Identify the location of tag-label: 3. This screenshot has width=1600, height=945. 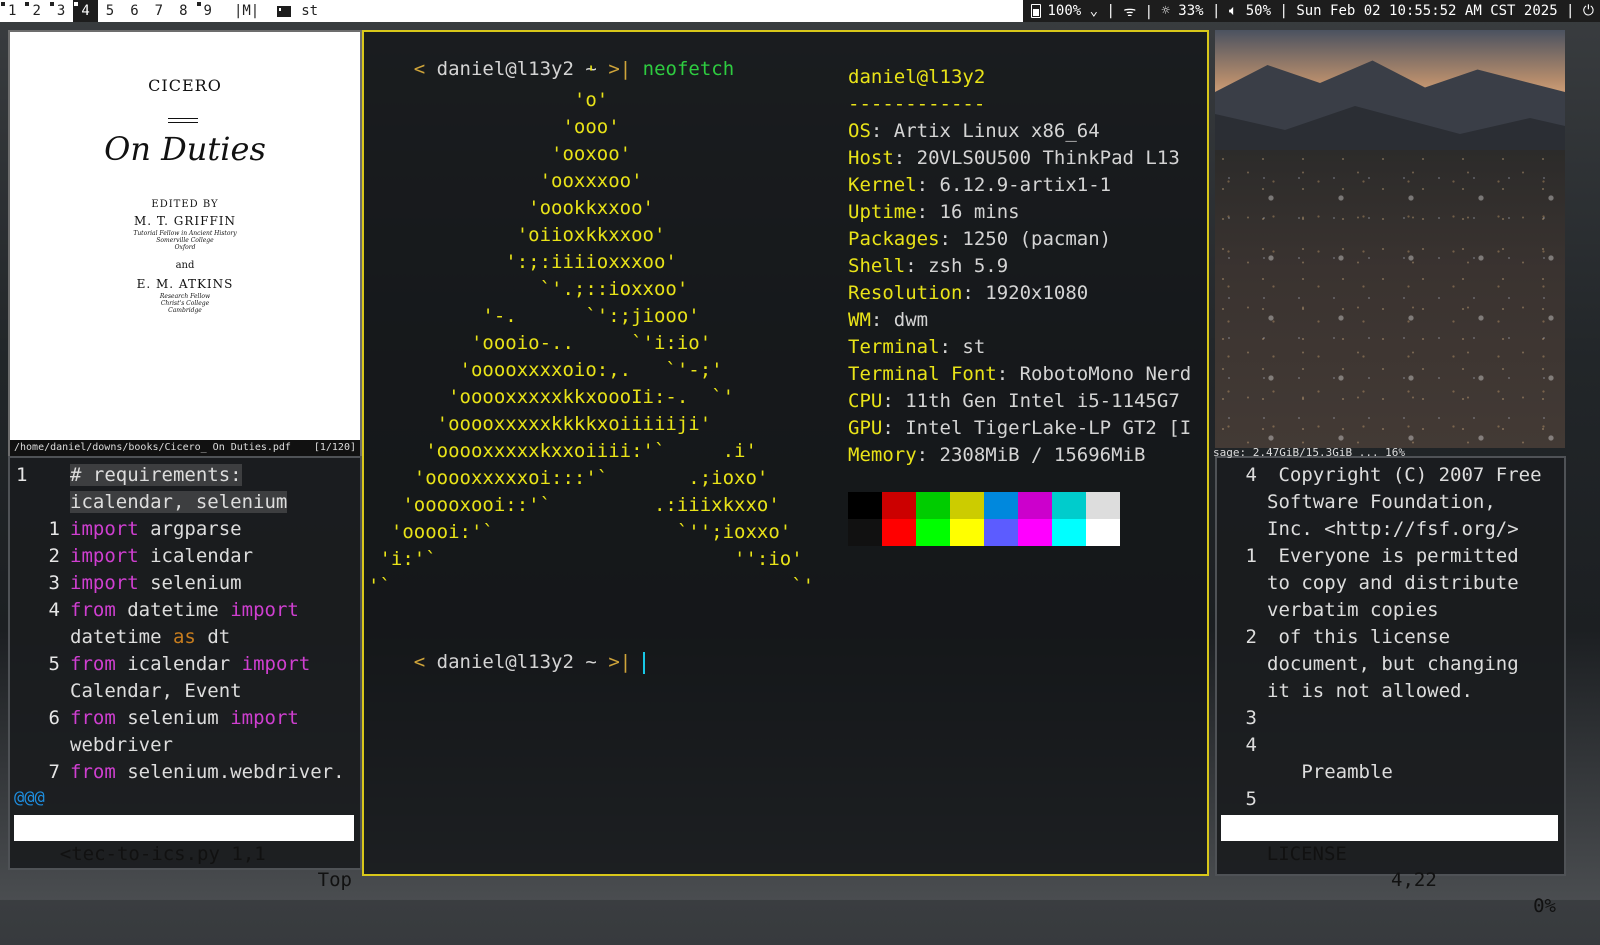
(61, 11).